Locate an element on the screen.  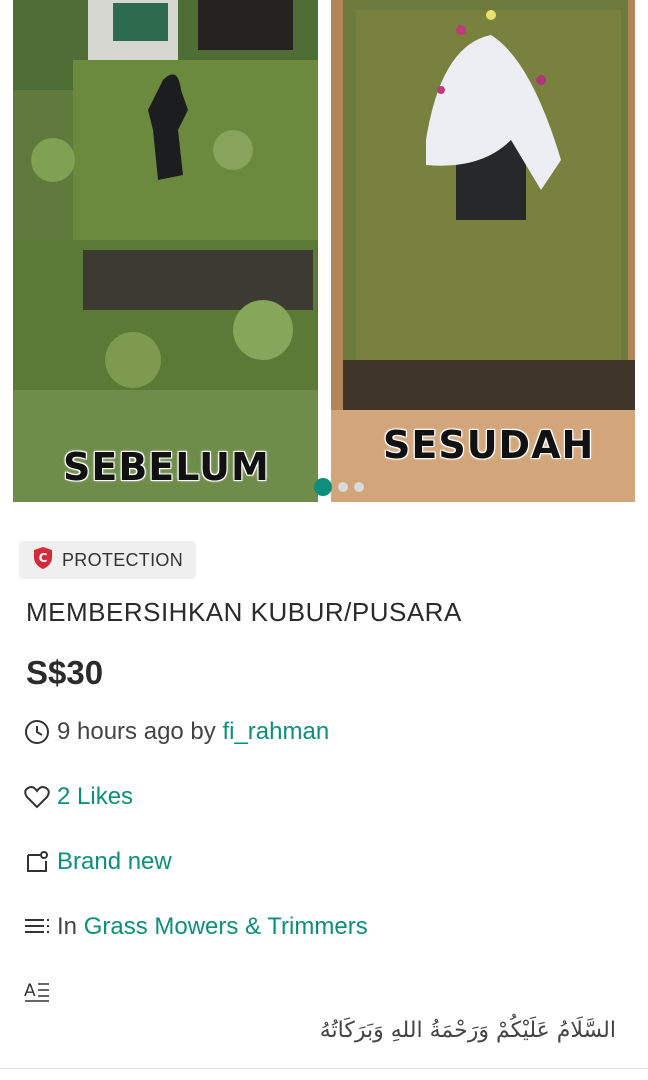
svg-text: C is located at coordinates (43, 558).